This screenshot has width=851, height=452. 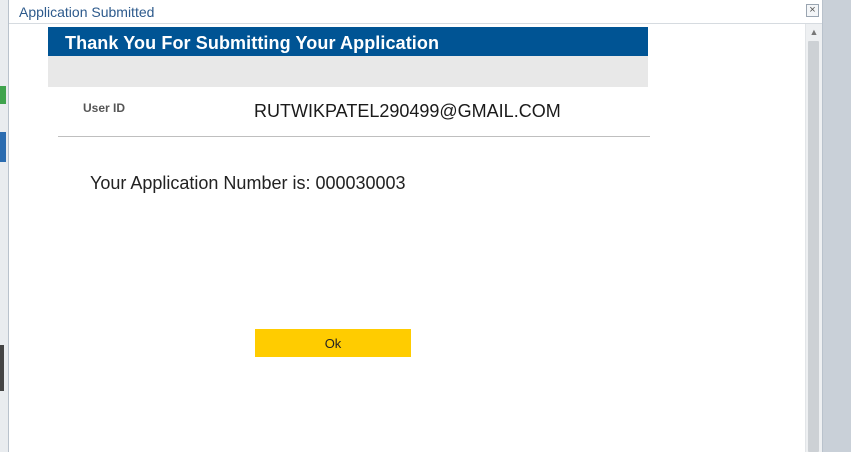 I want to click on background-dark-bar, so click(x=2, y=368).